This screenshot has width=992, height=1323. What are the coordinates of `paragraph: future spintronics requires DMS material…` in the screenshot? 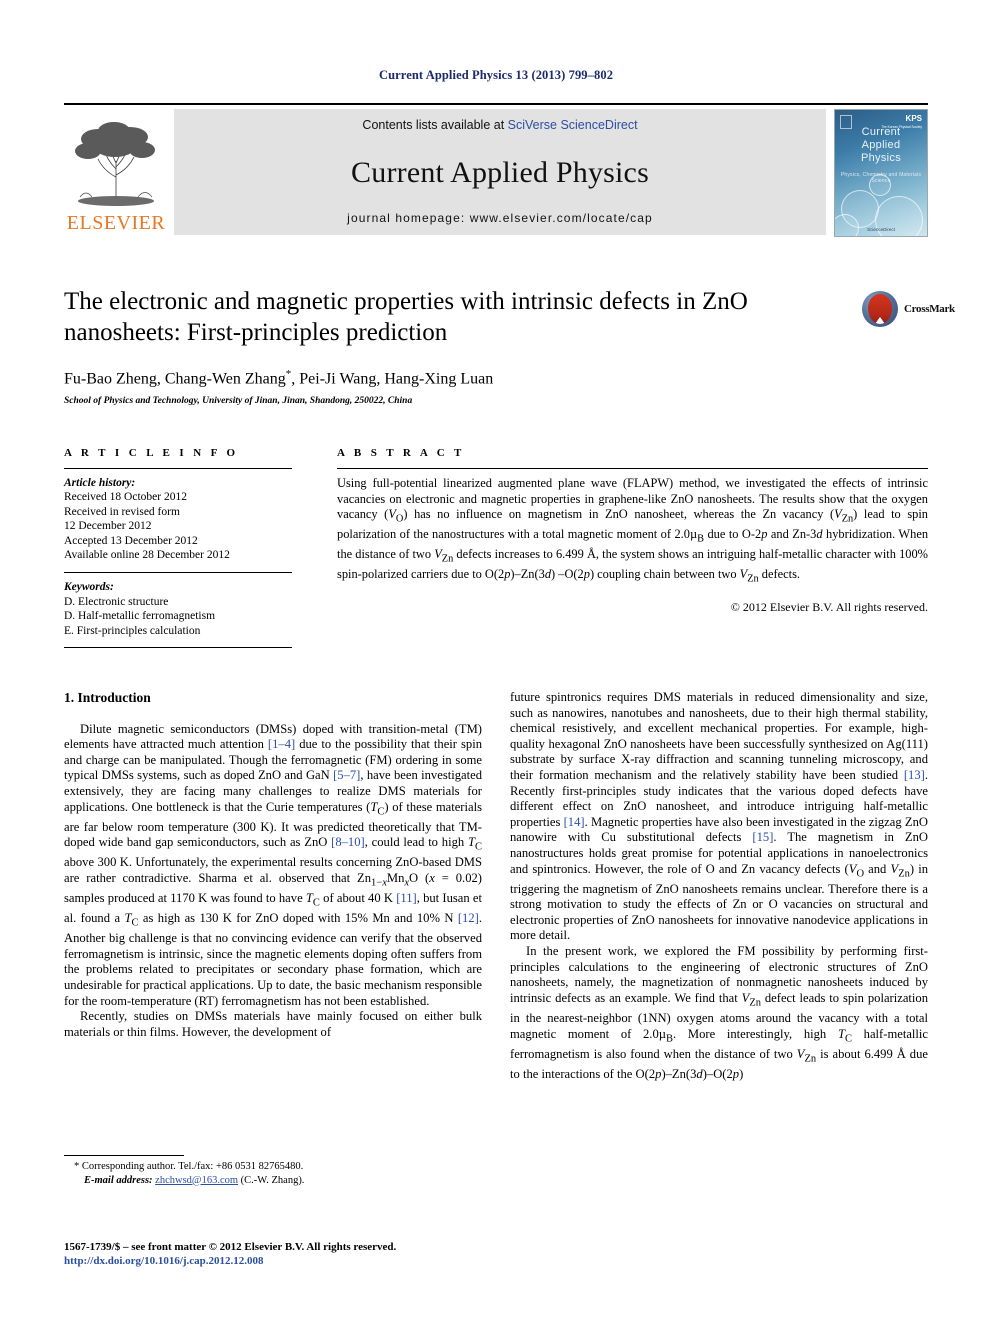 It's located at (719, 816).